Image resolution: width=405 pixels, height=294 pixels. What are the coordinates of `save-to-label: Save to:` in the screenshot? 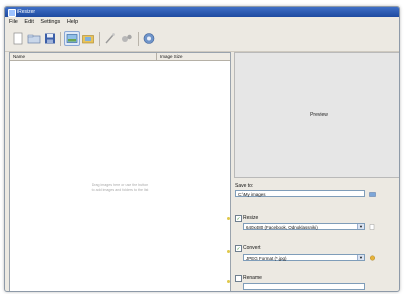 It's located at (244, 186).